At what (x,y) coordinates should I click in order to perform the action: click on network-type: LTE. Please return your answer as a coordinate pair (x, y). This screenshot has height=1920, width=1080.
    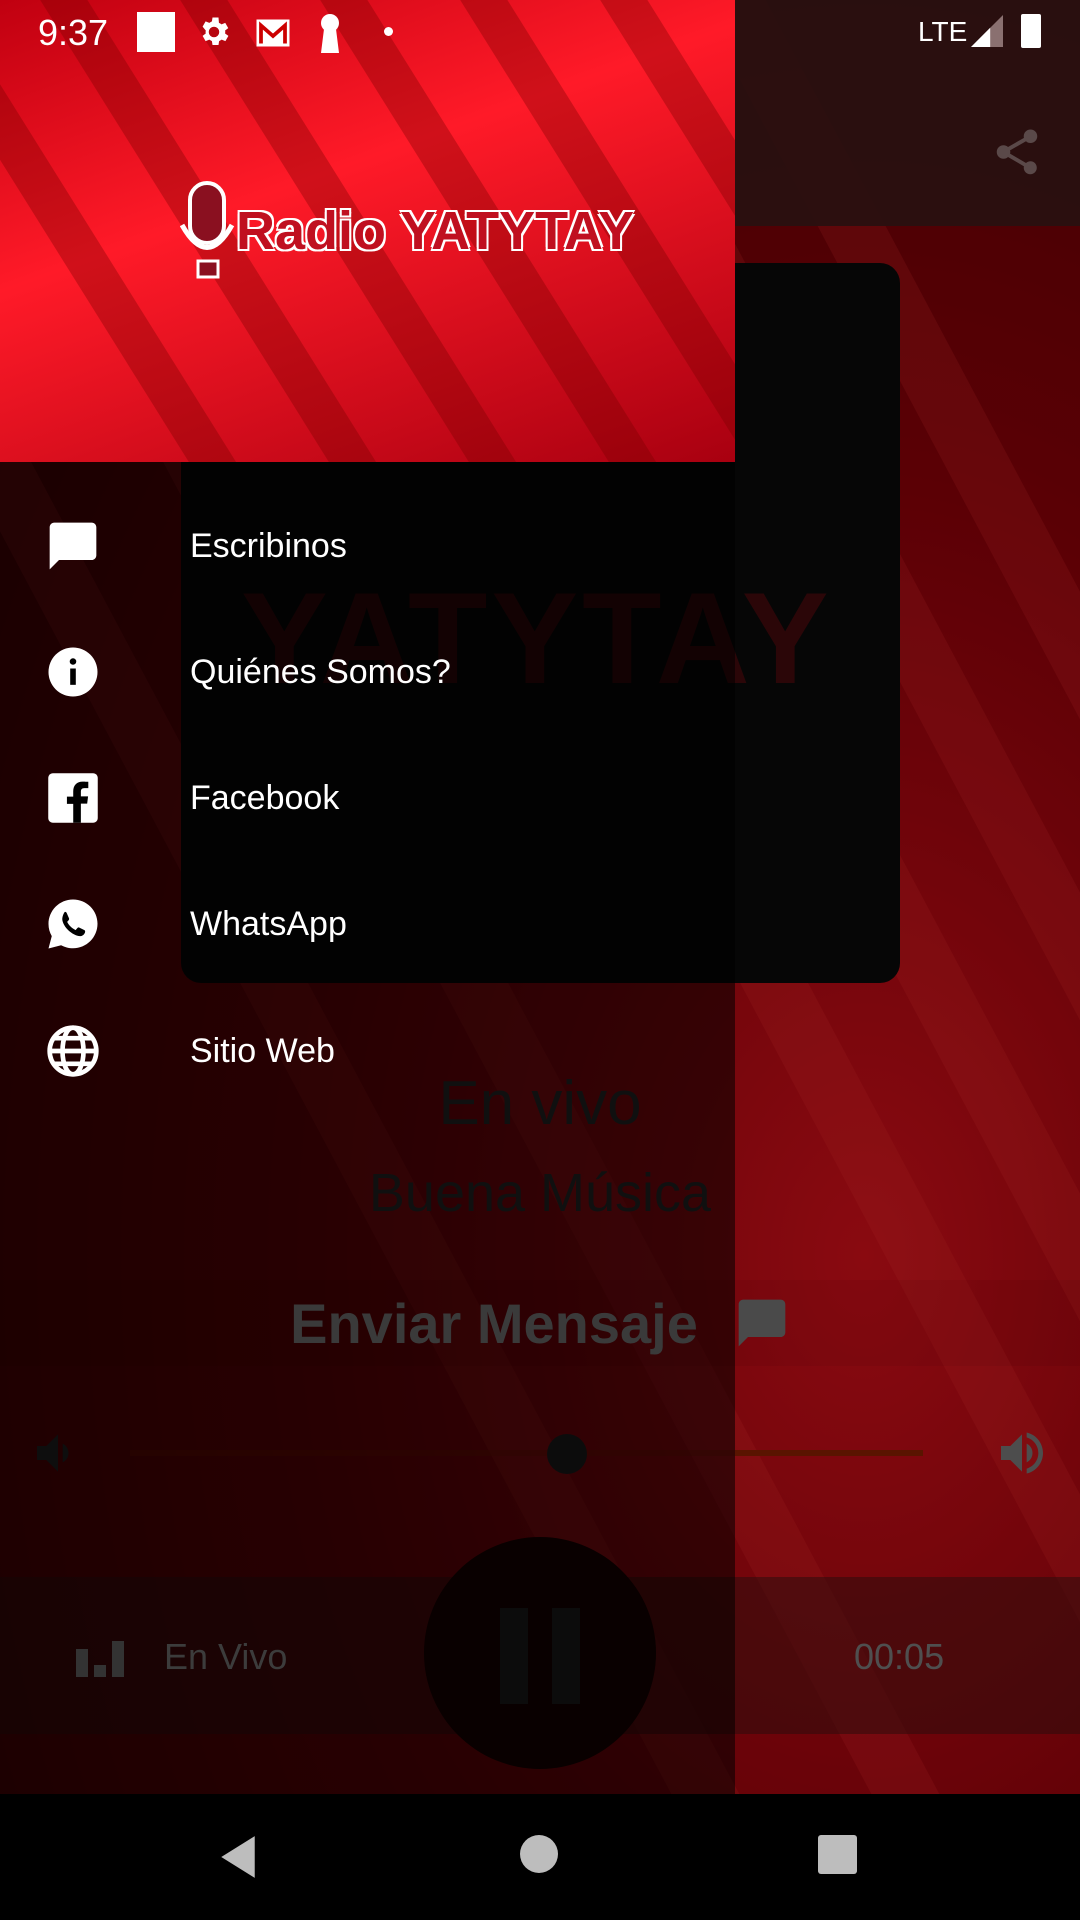
    Looking at the image, I should click on (943, 31).